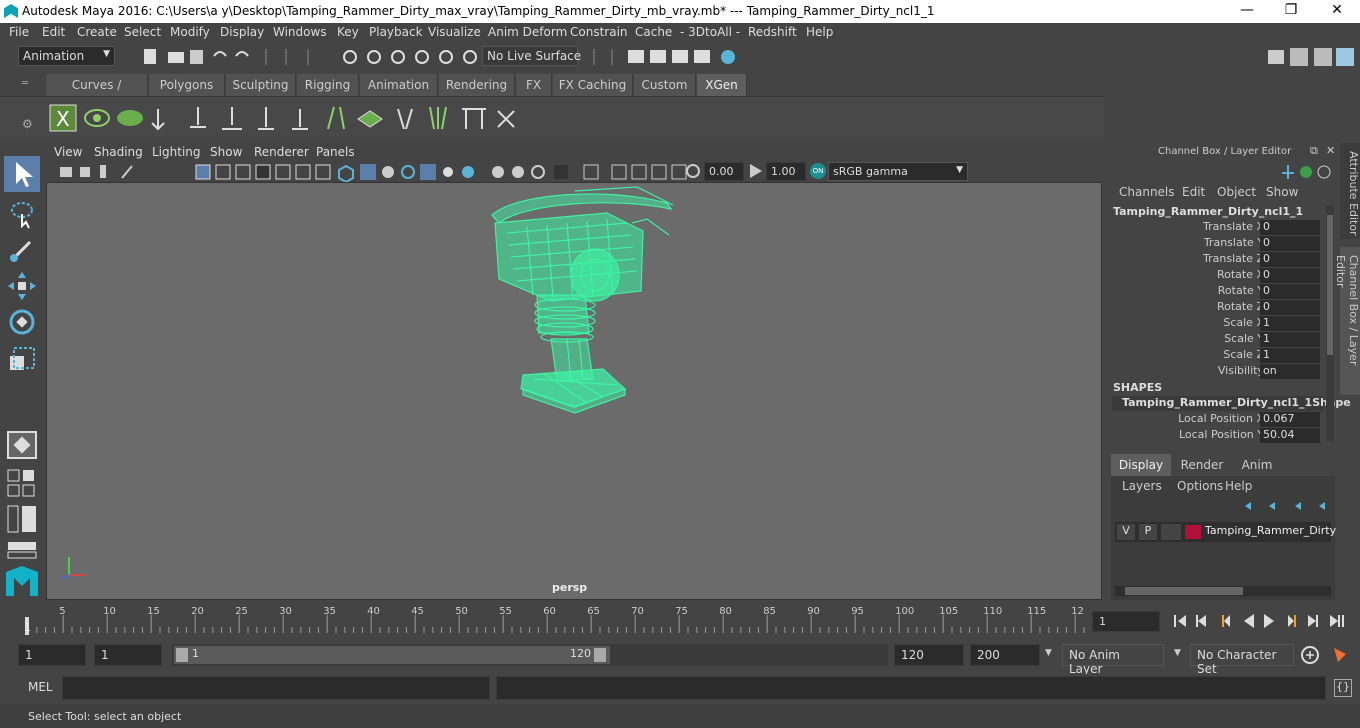  I want to click on shelf-menu-icon: ═, so click(28, 85).